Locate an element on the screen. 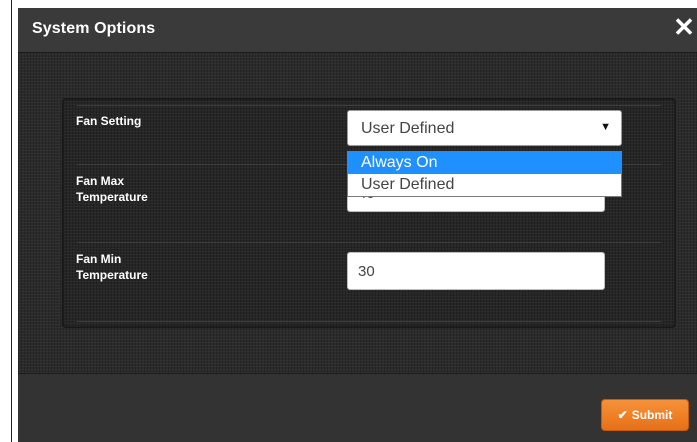 The width and height of the screenshot is (697, 442). fan-setting-selected-value: User Defined is located at coordinates (408, 128).